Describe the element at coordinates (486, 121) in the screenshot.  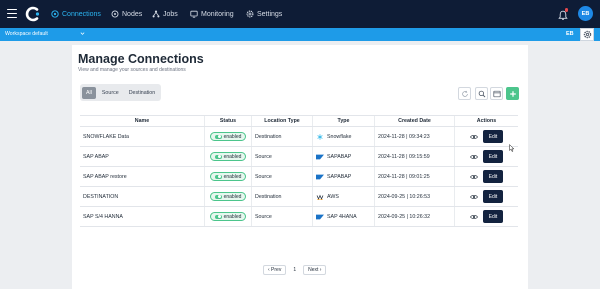
I see `column-header-actions: Actions` at that location.